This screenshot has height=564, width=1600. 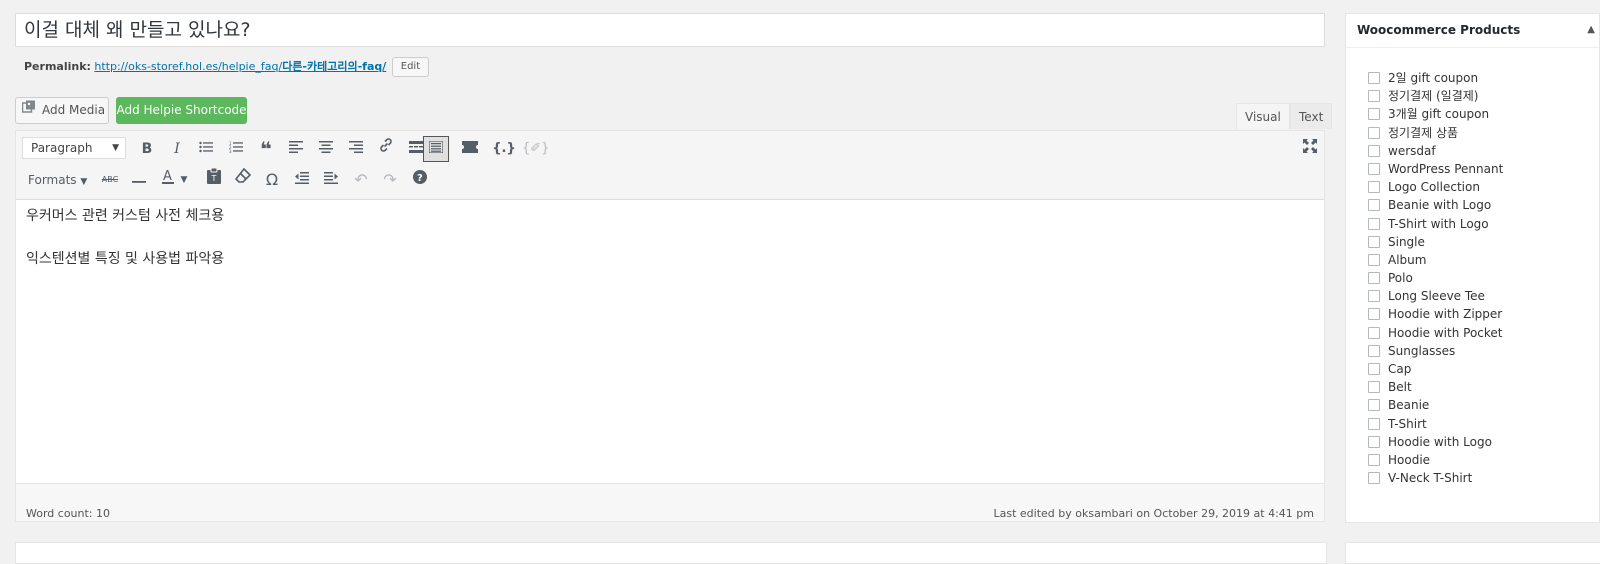 I want to click on editor-content: 우커머스 관련 커스텀 사전 체크용 익스텐션별 특징 및 사용법 파악용, so click(x=125, y=250).